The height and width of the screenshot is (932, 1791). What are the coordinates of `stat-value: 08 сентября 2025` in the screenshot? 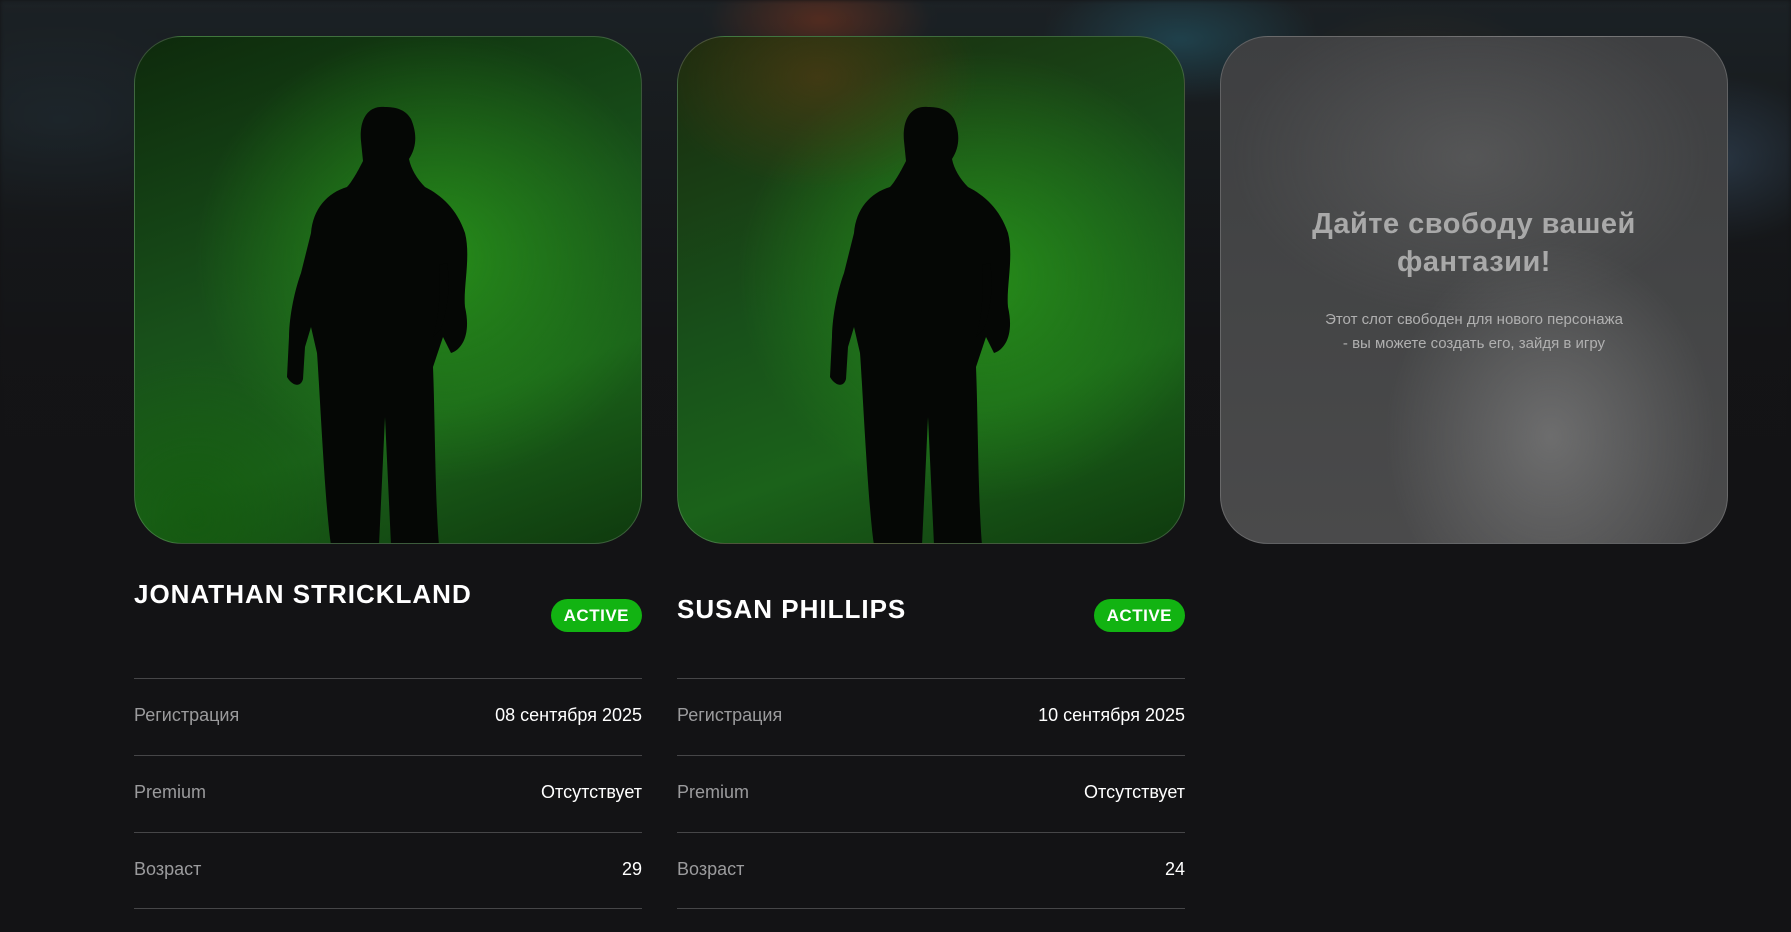 It's located at (568, 715).